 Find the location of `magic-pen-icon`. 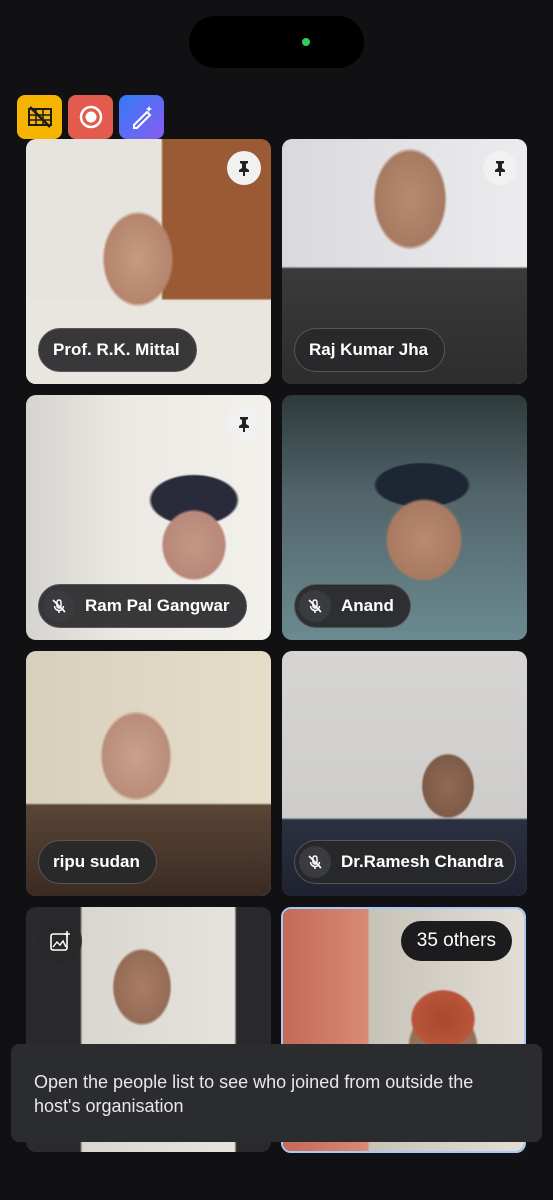

magic-pen-icon is located at coordinates (142, 117).